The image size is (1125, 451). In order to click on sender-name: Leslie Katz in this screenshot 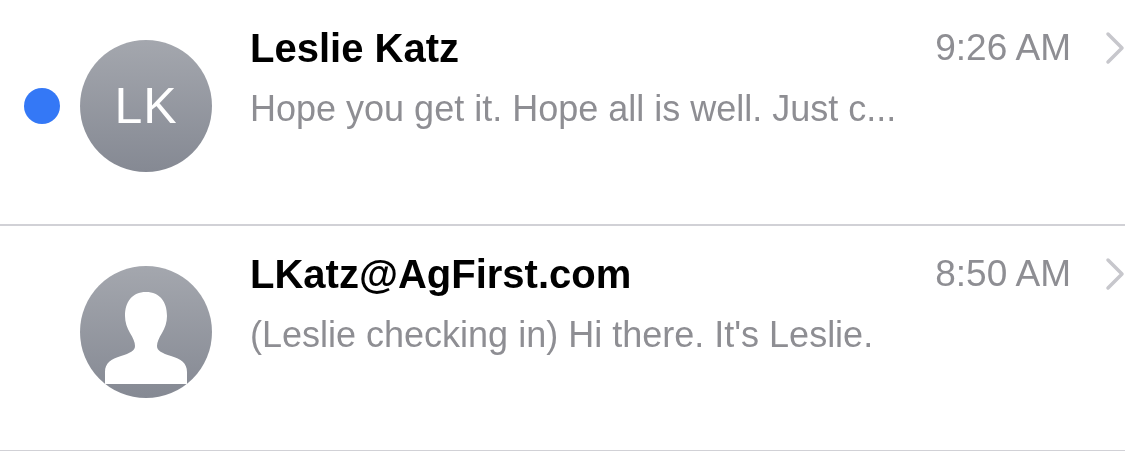, I will do `click(355, 48)`.